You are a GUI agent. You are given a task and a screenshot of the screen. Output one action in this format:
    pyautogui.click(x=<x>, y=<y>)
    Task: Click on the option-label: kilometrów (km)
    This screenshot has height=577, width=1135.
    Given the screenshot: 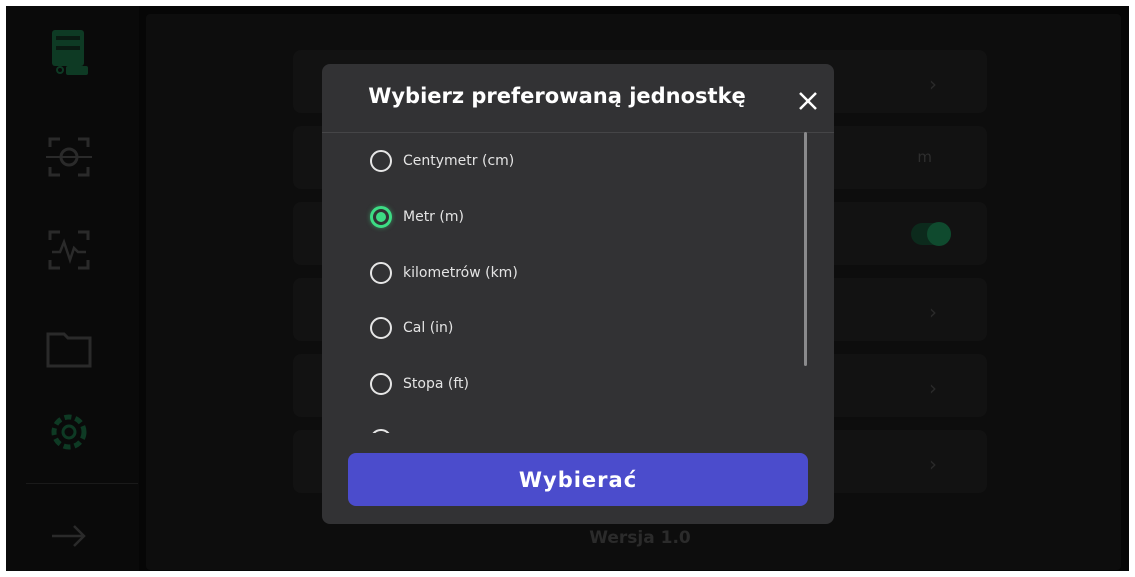 What is the action you would take?
    pyautogui.click(x=460, y=273)
    